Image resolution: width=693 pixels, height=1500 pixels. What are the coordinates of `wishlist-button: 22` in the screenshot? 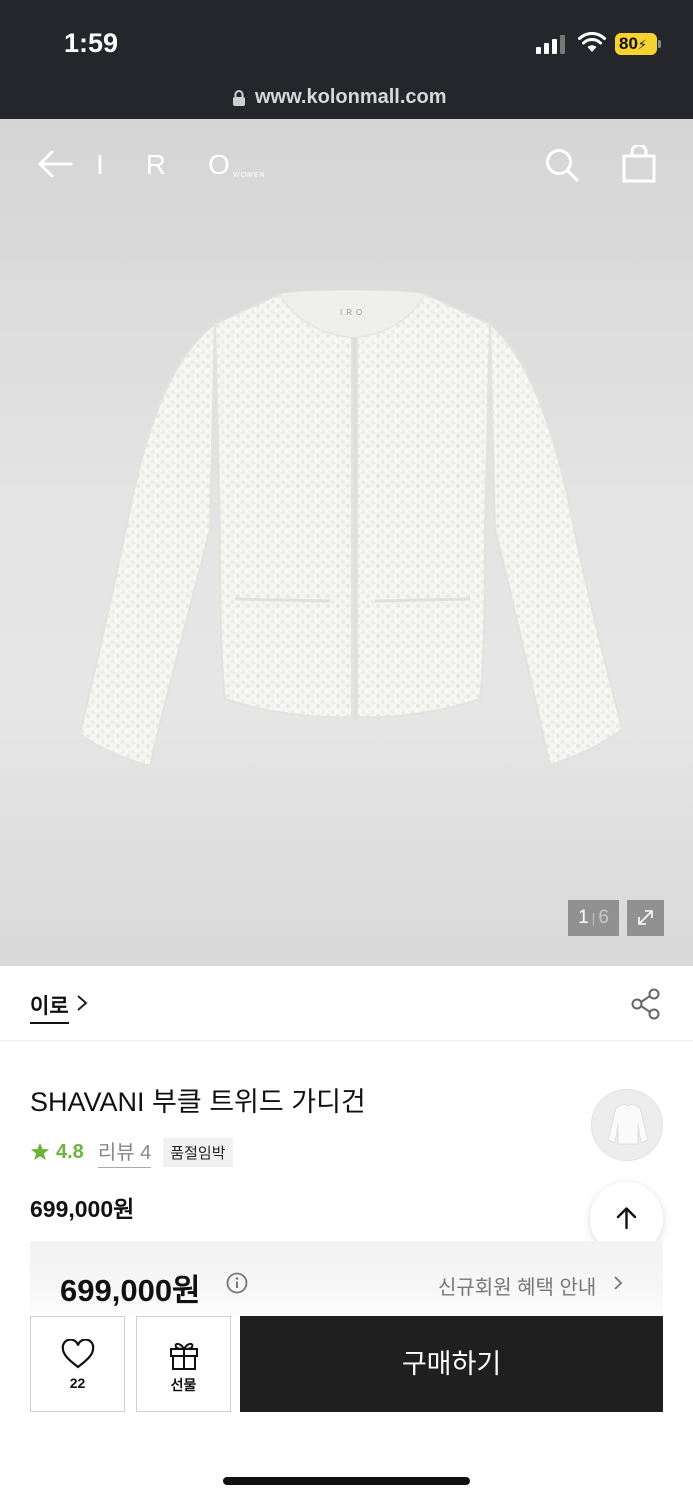 It's located at (77, 1364).